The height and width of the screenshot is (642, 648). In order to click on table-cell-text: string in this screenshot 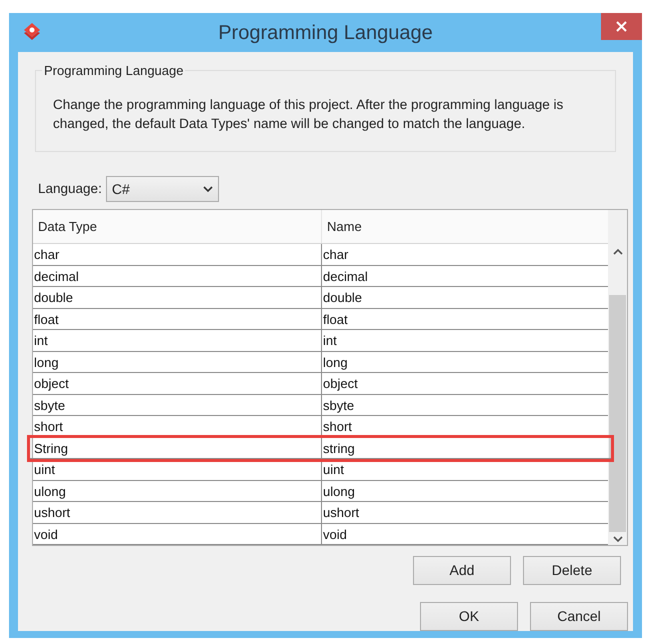, I will do `click(339, 449)`.